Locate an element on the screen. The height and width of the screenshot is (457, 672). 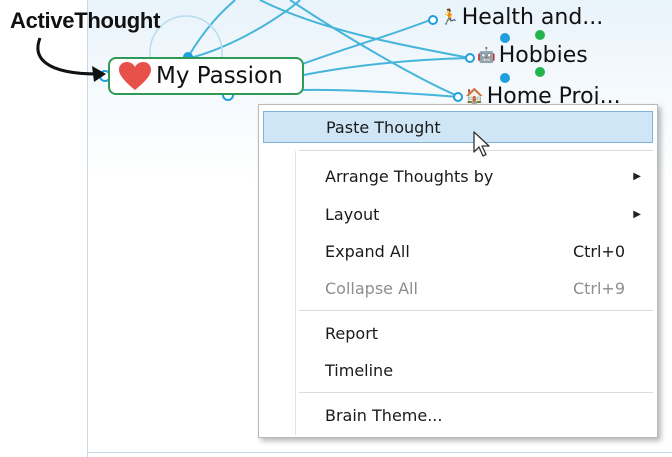
menu-item-collapse-all: Collapse All Ctrl+9 is located at coordinates (458, 288).